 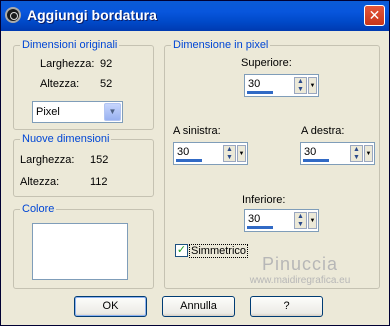 What do you see at coordinates (70, 45) in the screenshot?
I see `original-dimensions-label: Dimensioni originali` at bounding box center [70, 45].